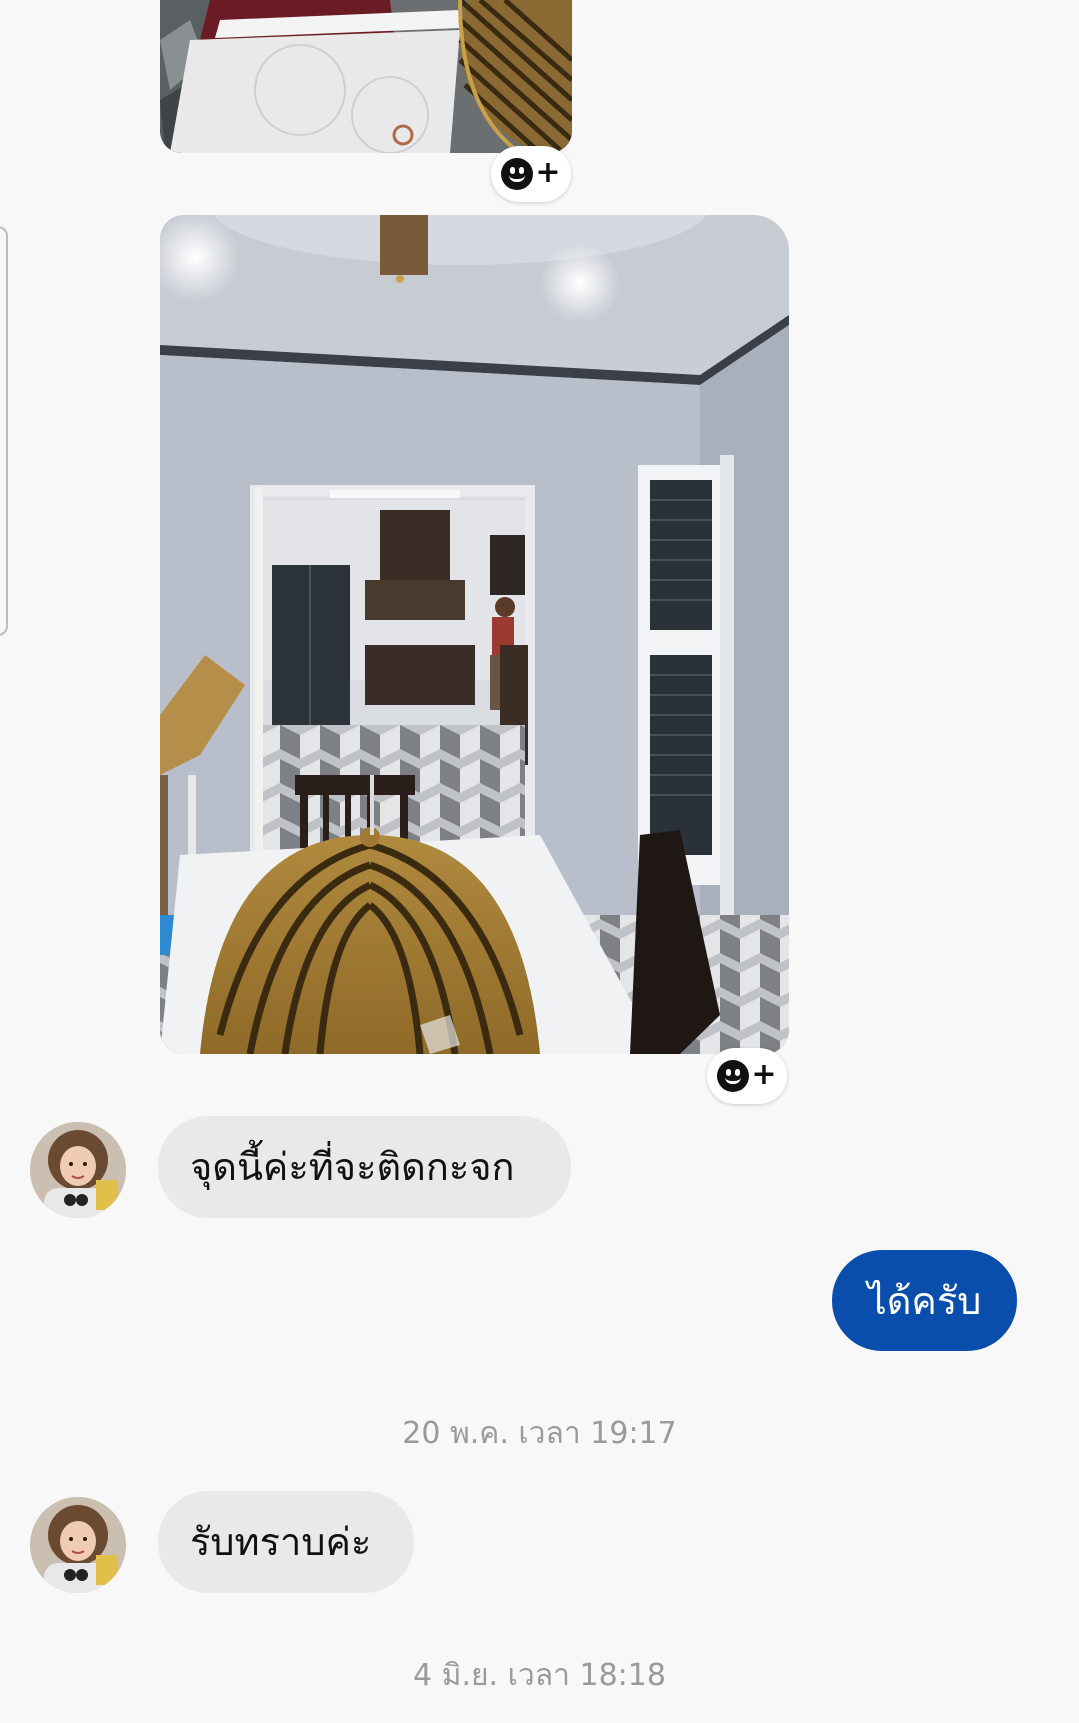 This screenshot has height=1723, width=1079. What do you see at coordinates (4, 431) in the screenshot?
I see `edge-panel-handle` at bounding box center [4, 431].